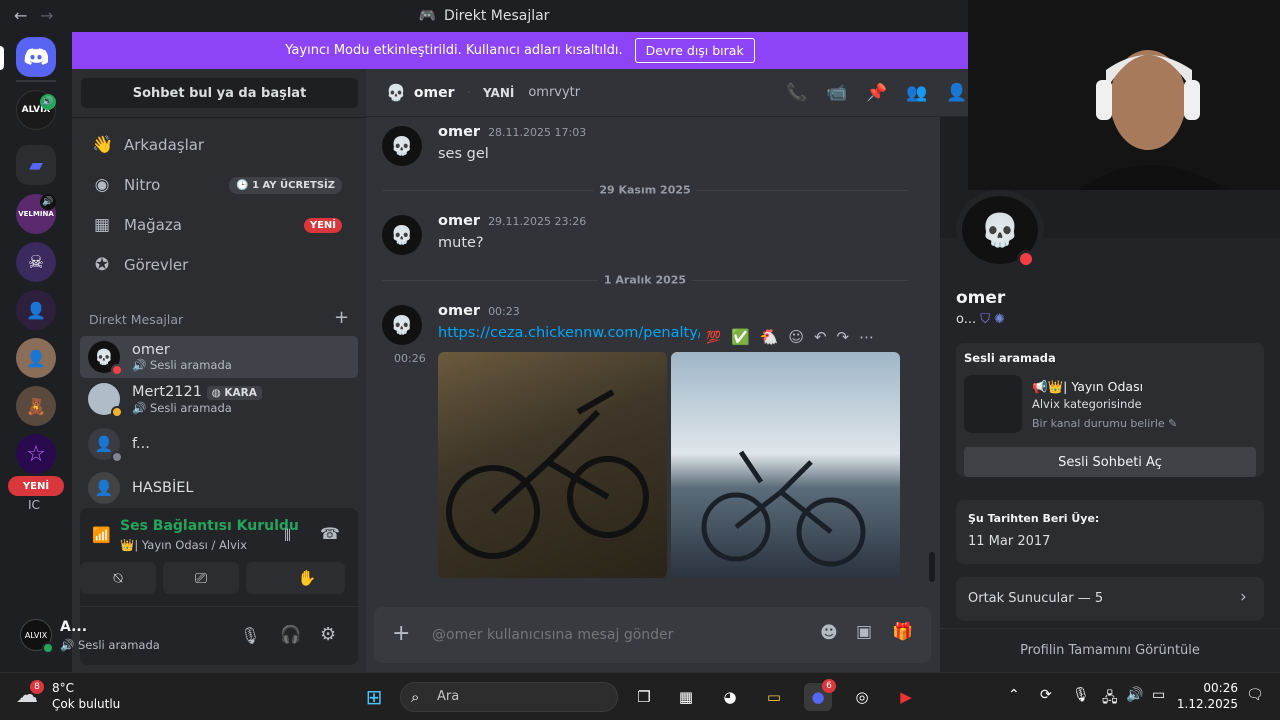 The width and height of the screenshot is (1280, 720). I want to click on forward-arrow-icon: →, so click(46, 15).